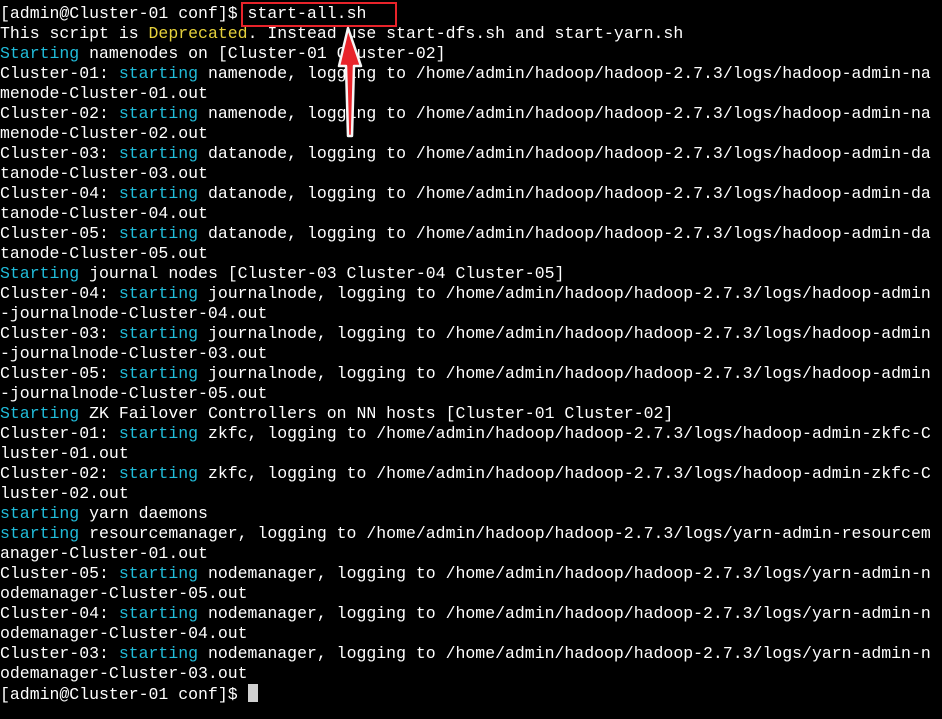 The height and width of the screenshot is (719, 942). I want to click on output-text: tanode-Cluster-03.out, so click(104, 173).